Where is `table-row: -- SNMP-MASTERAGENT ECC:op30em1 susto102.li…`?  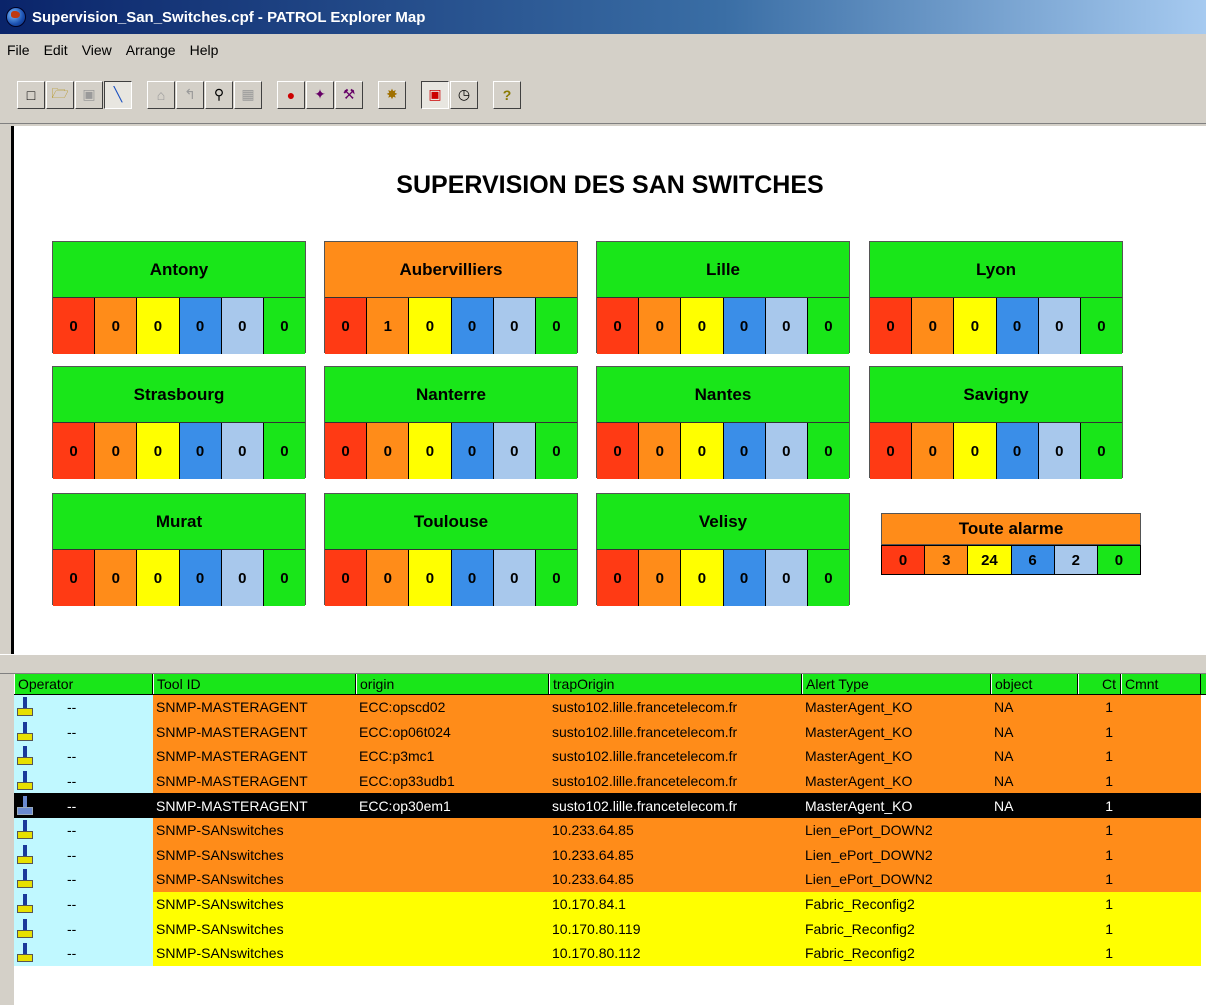 table-row: -- SNMP-MASTERAGENT ECC:op30em1 susto102.li… is located at coordinates (610, 805).